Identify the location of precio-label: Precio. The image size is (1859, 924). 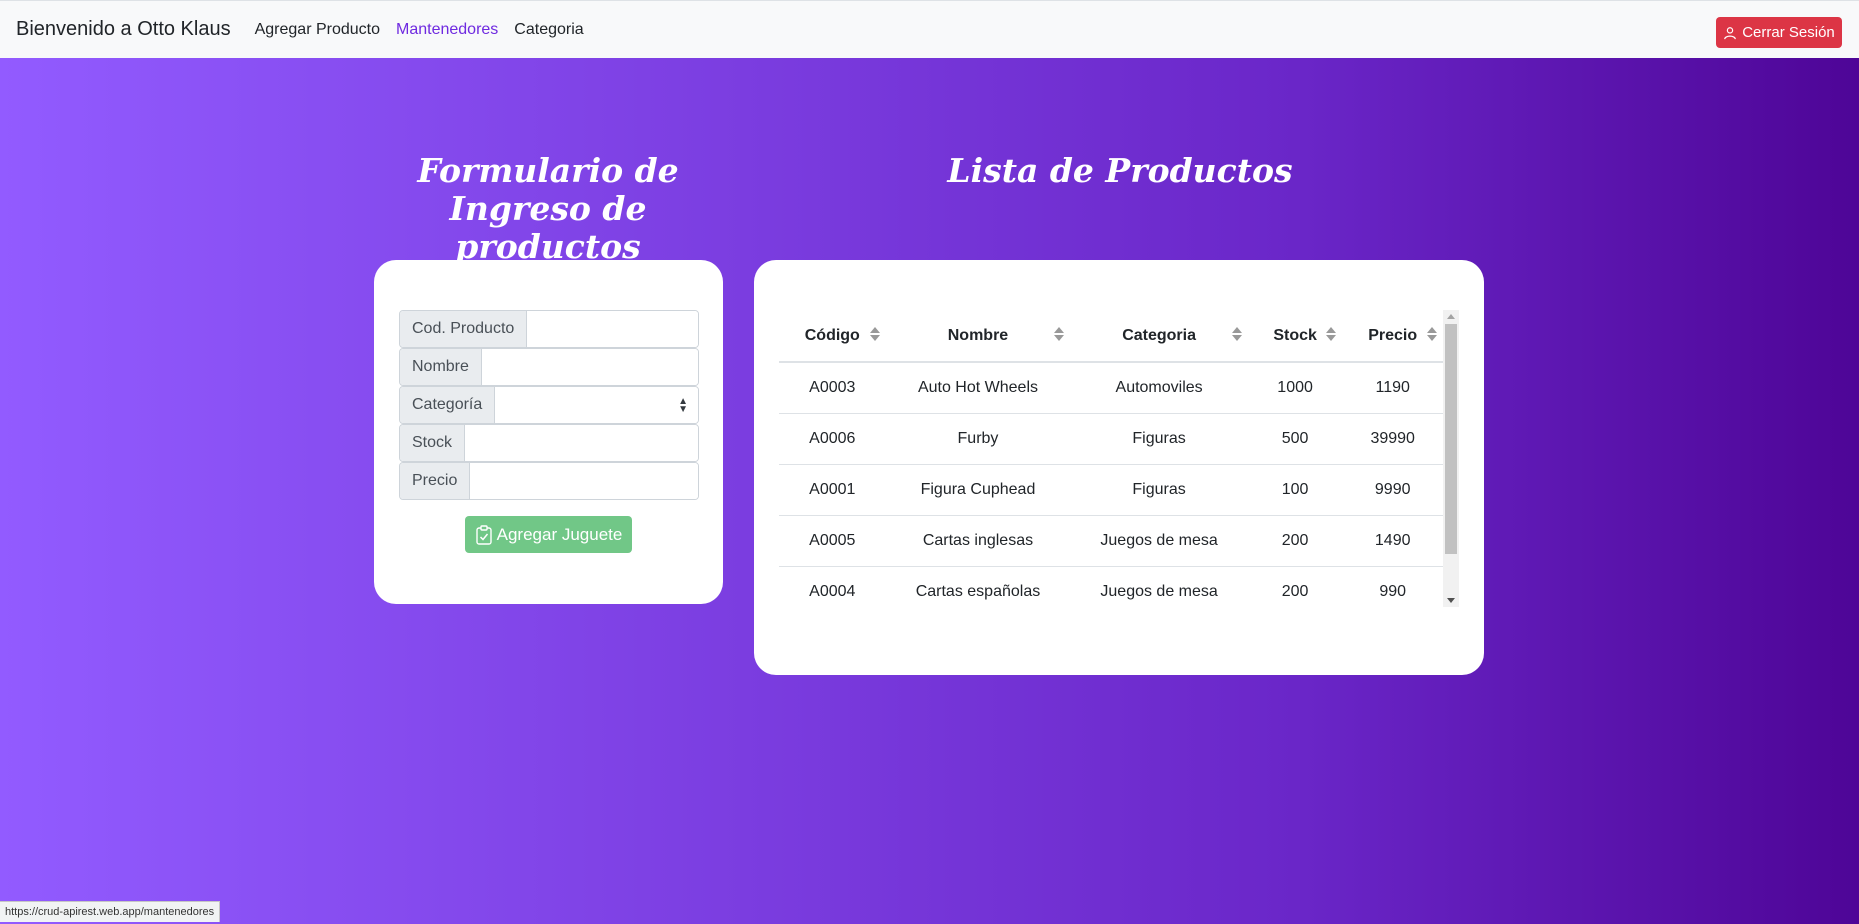
(435, 481).